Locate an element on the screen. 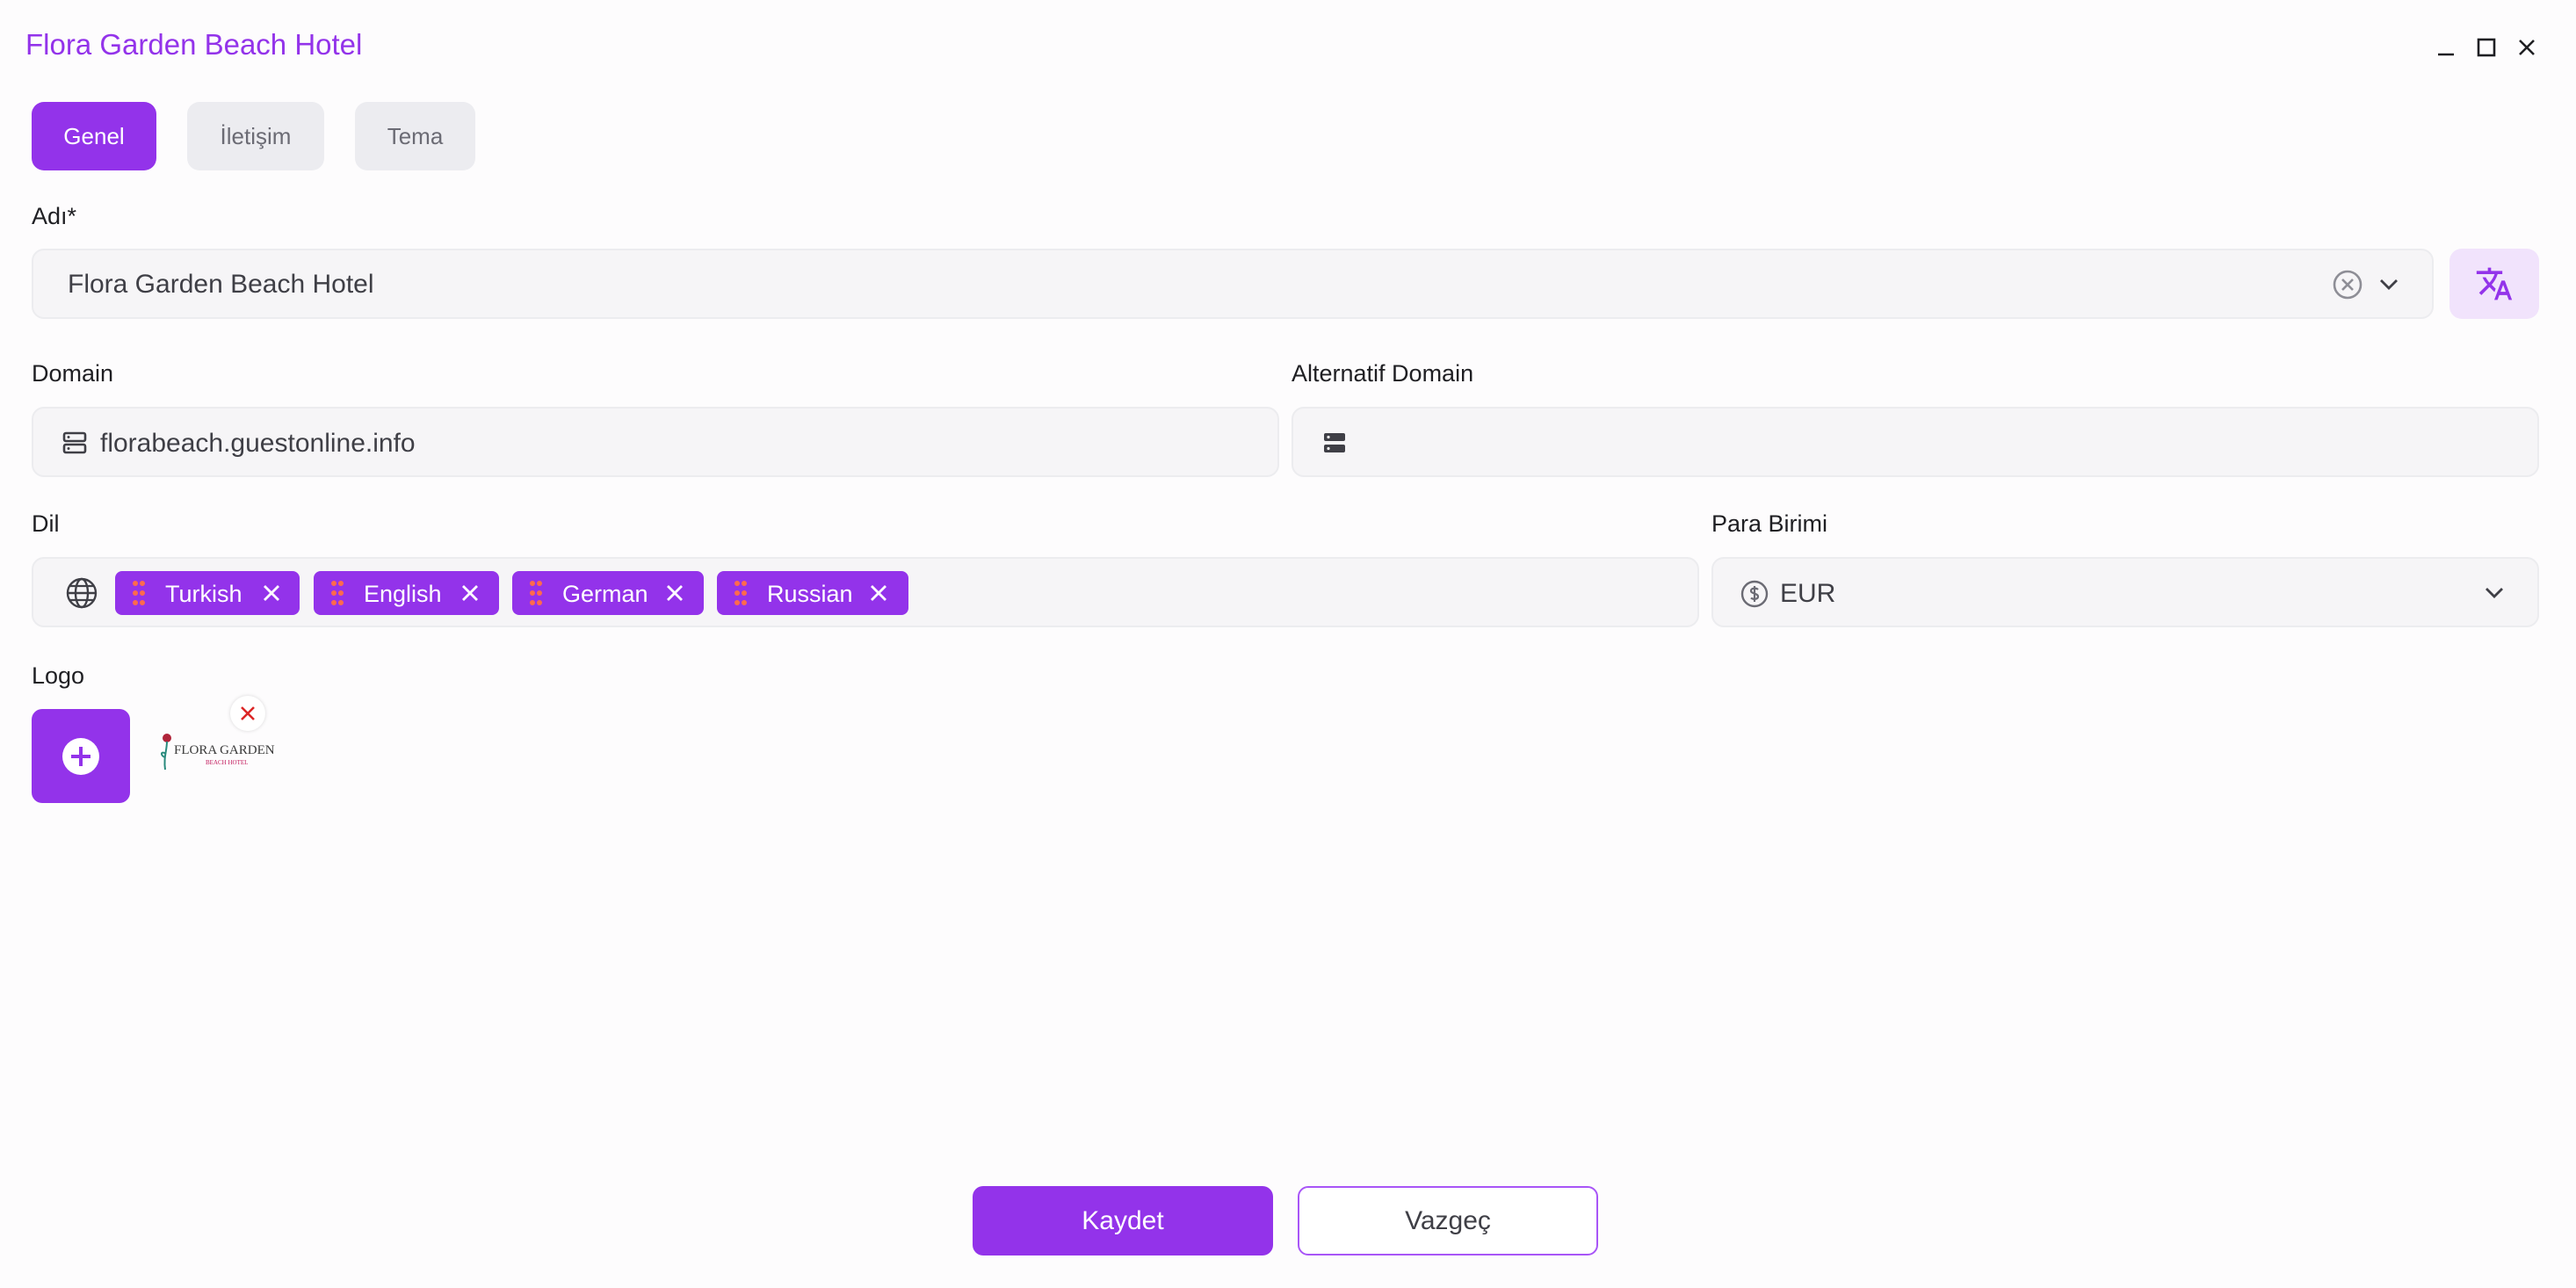 The width and height of the screenshot is (2576, 1288). translate-button is located at coordinates (2494, 284).